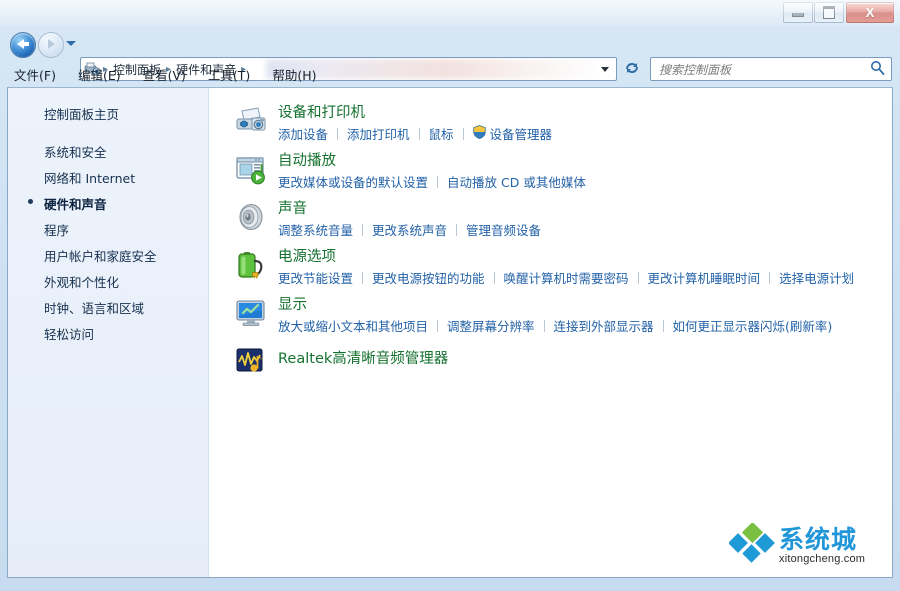 This screenshot has height=591, width=900. Describe the element at coordinates (441, 133) in the screenshot. I see `link-mouse: 鼠标` at that location.